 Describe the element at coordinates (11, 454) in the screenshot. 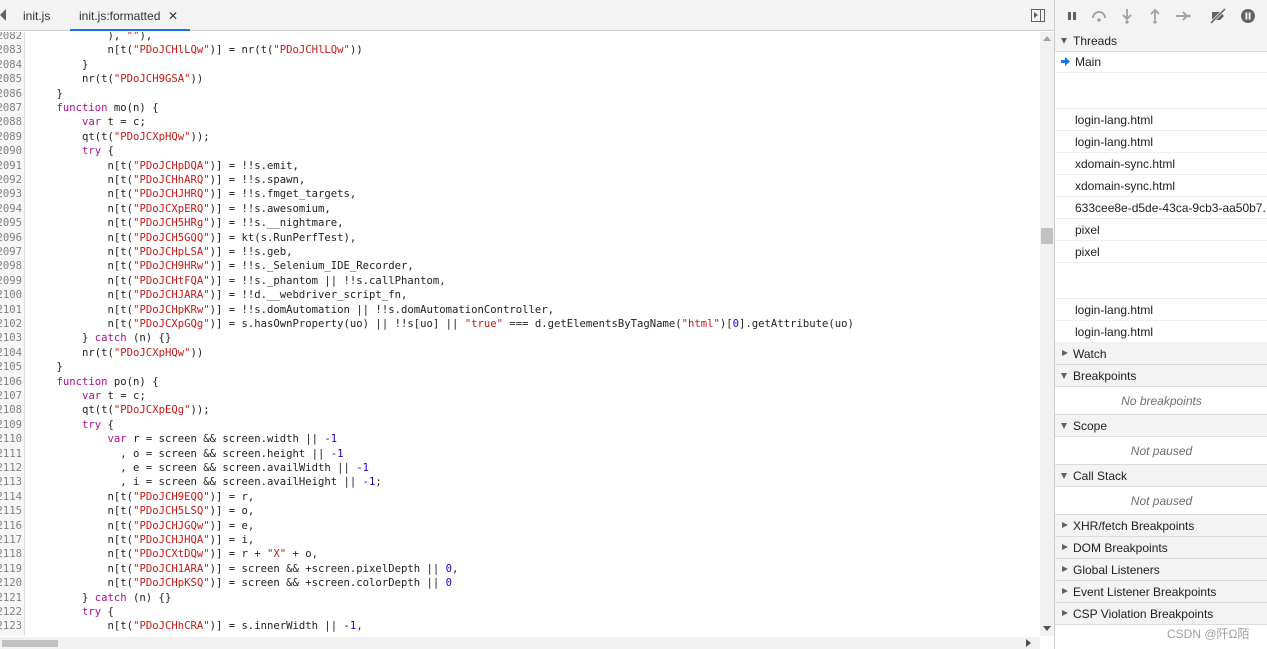

I see `line-number: 2111` at that location.